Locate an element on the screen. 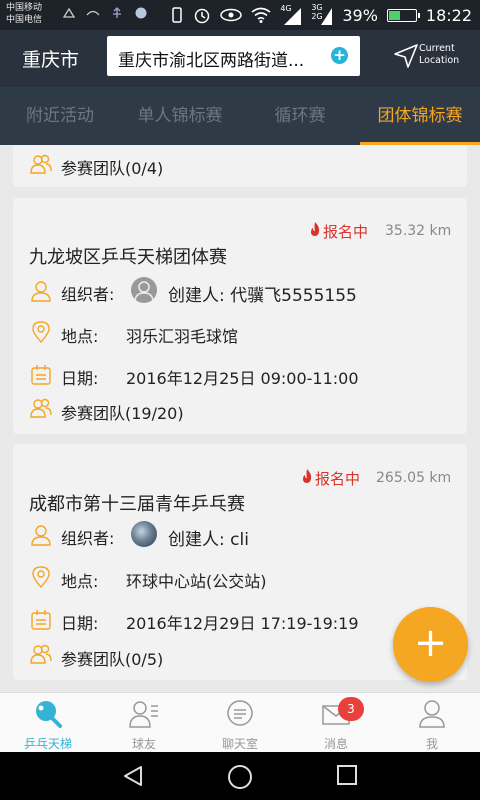 The image size is (480, 800). distance: 35.32 km is located at coordinates (418, 231).